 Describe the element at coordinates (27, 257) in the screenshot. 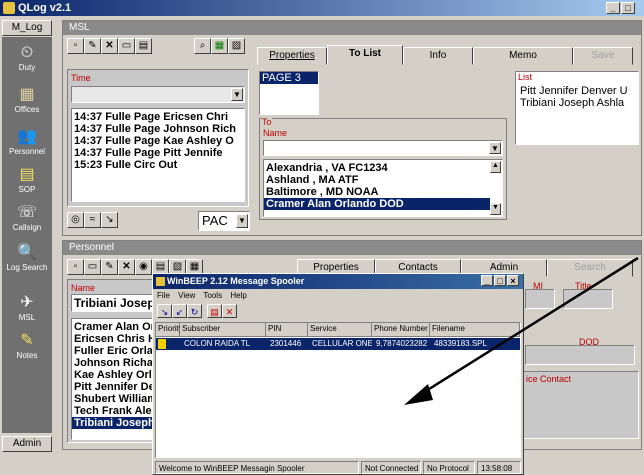

I see `nav-item-log-search: 🔍 Log Search` at that location.